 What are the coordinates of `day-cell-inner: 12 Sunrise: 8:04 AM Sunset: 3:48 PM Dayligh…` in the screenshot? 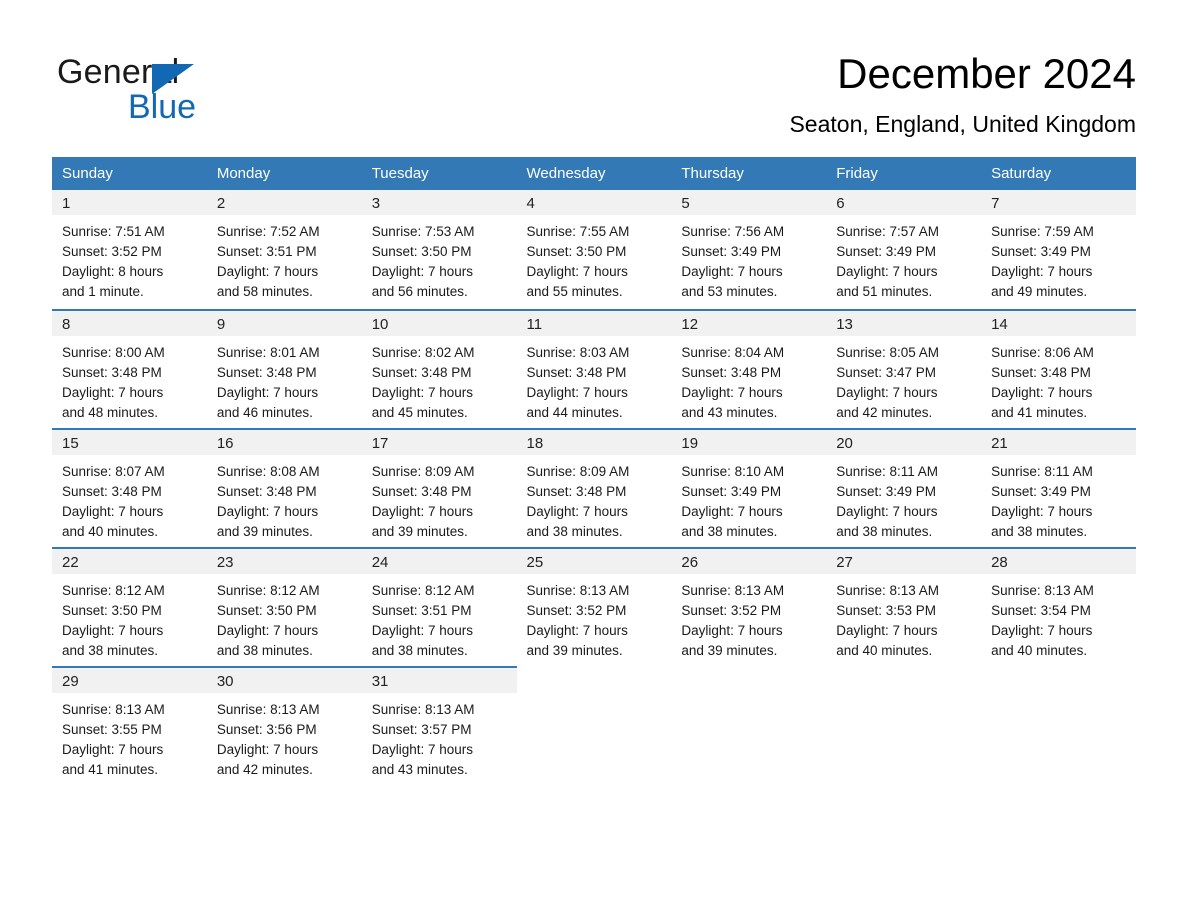 It's located at (749, 368).